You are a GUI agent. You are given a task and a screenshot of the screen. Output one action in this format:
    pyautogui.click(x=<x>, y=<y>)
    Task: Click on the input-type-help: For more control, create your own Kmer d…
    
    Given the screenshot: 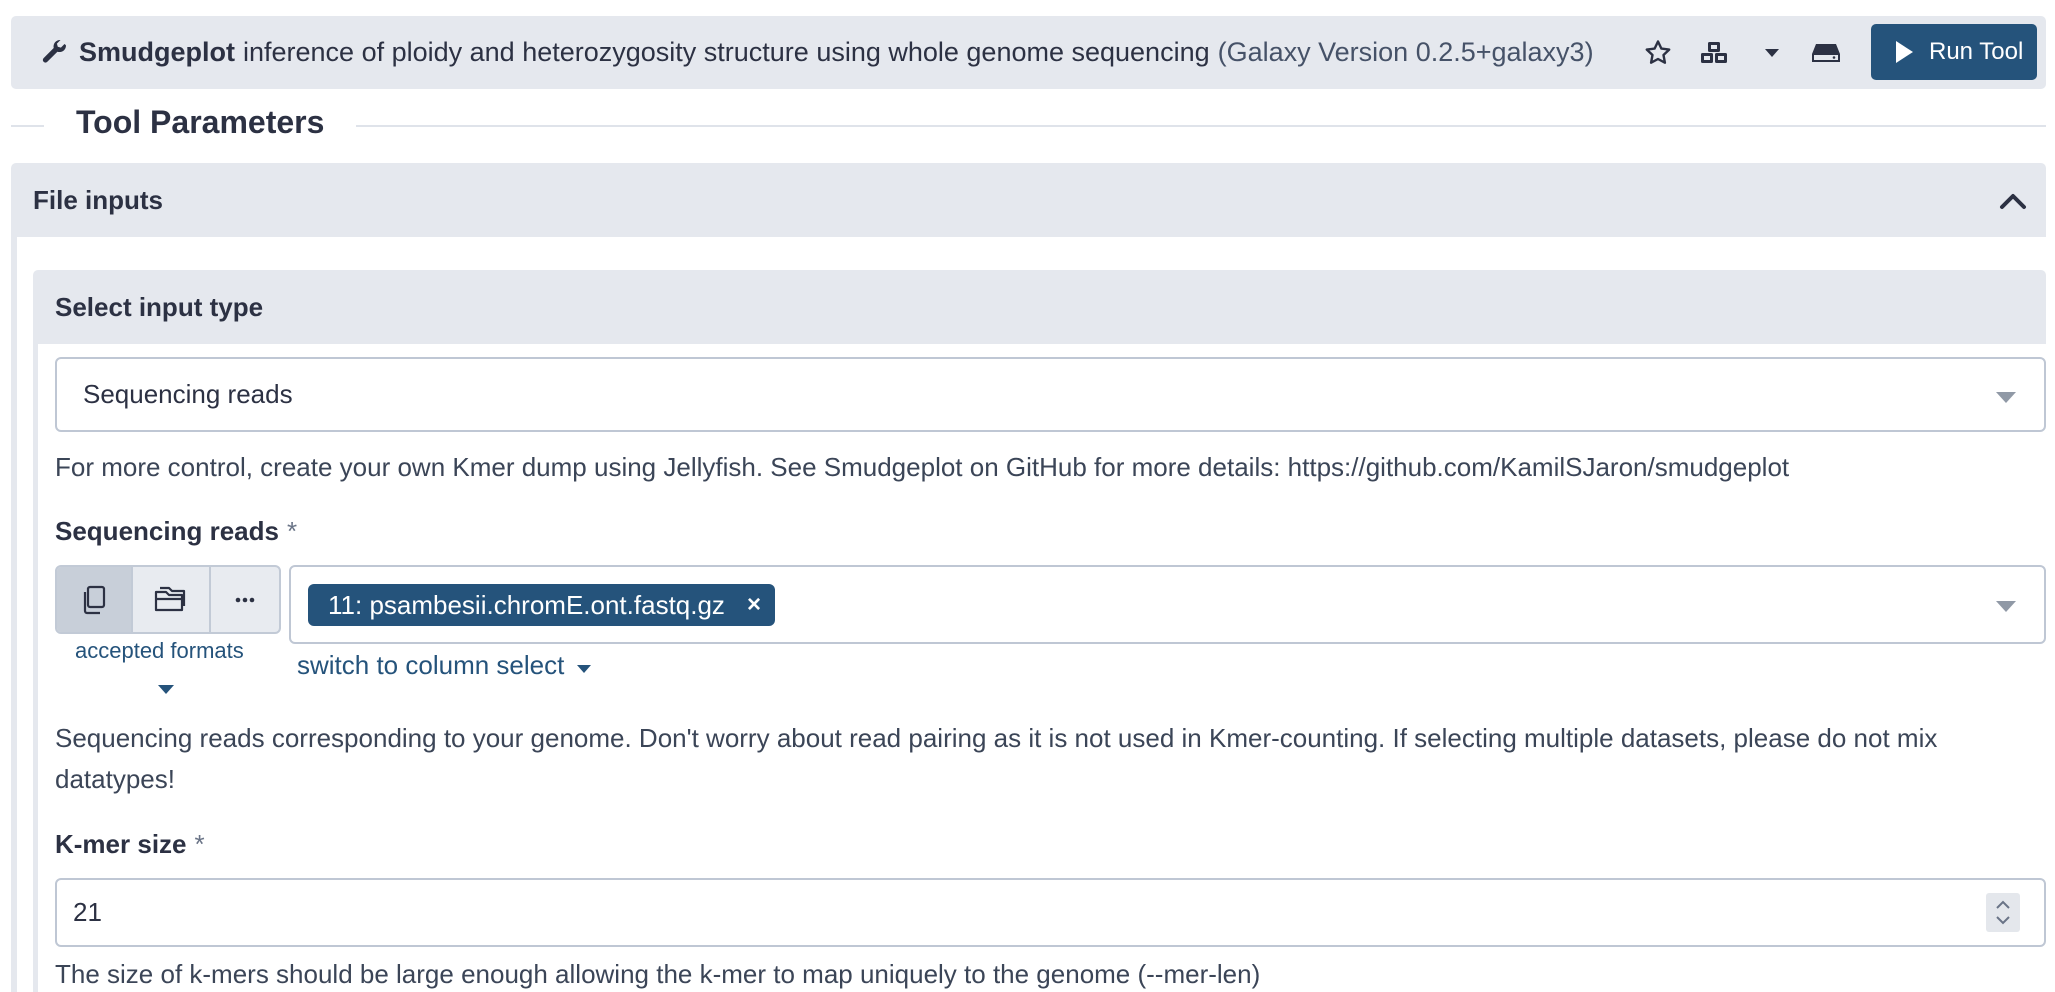 What is the action you would take?
    pyautogui.click(x=922, y=467)
    